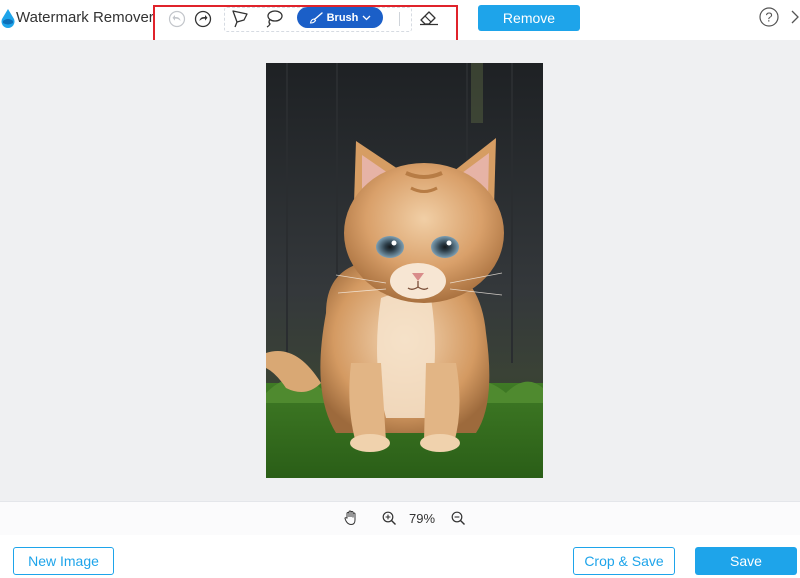 The height and width of the screenshot is (578, 800). I want to click on app-title: Watermark Remover, so click(85, 17).